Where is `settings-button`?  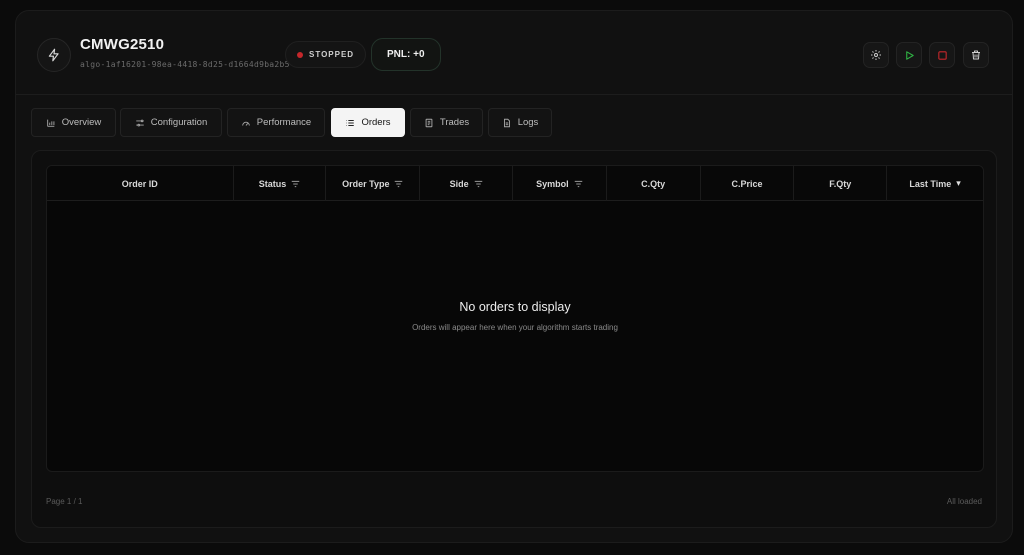 settings-button is located at coordinates (876, 55).